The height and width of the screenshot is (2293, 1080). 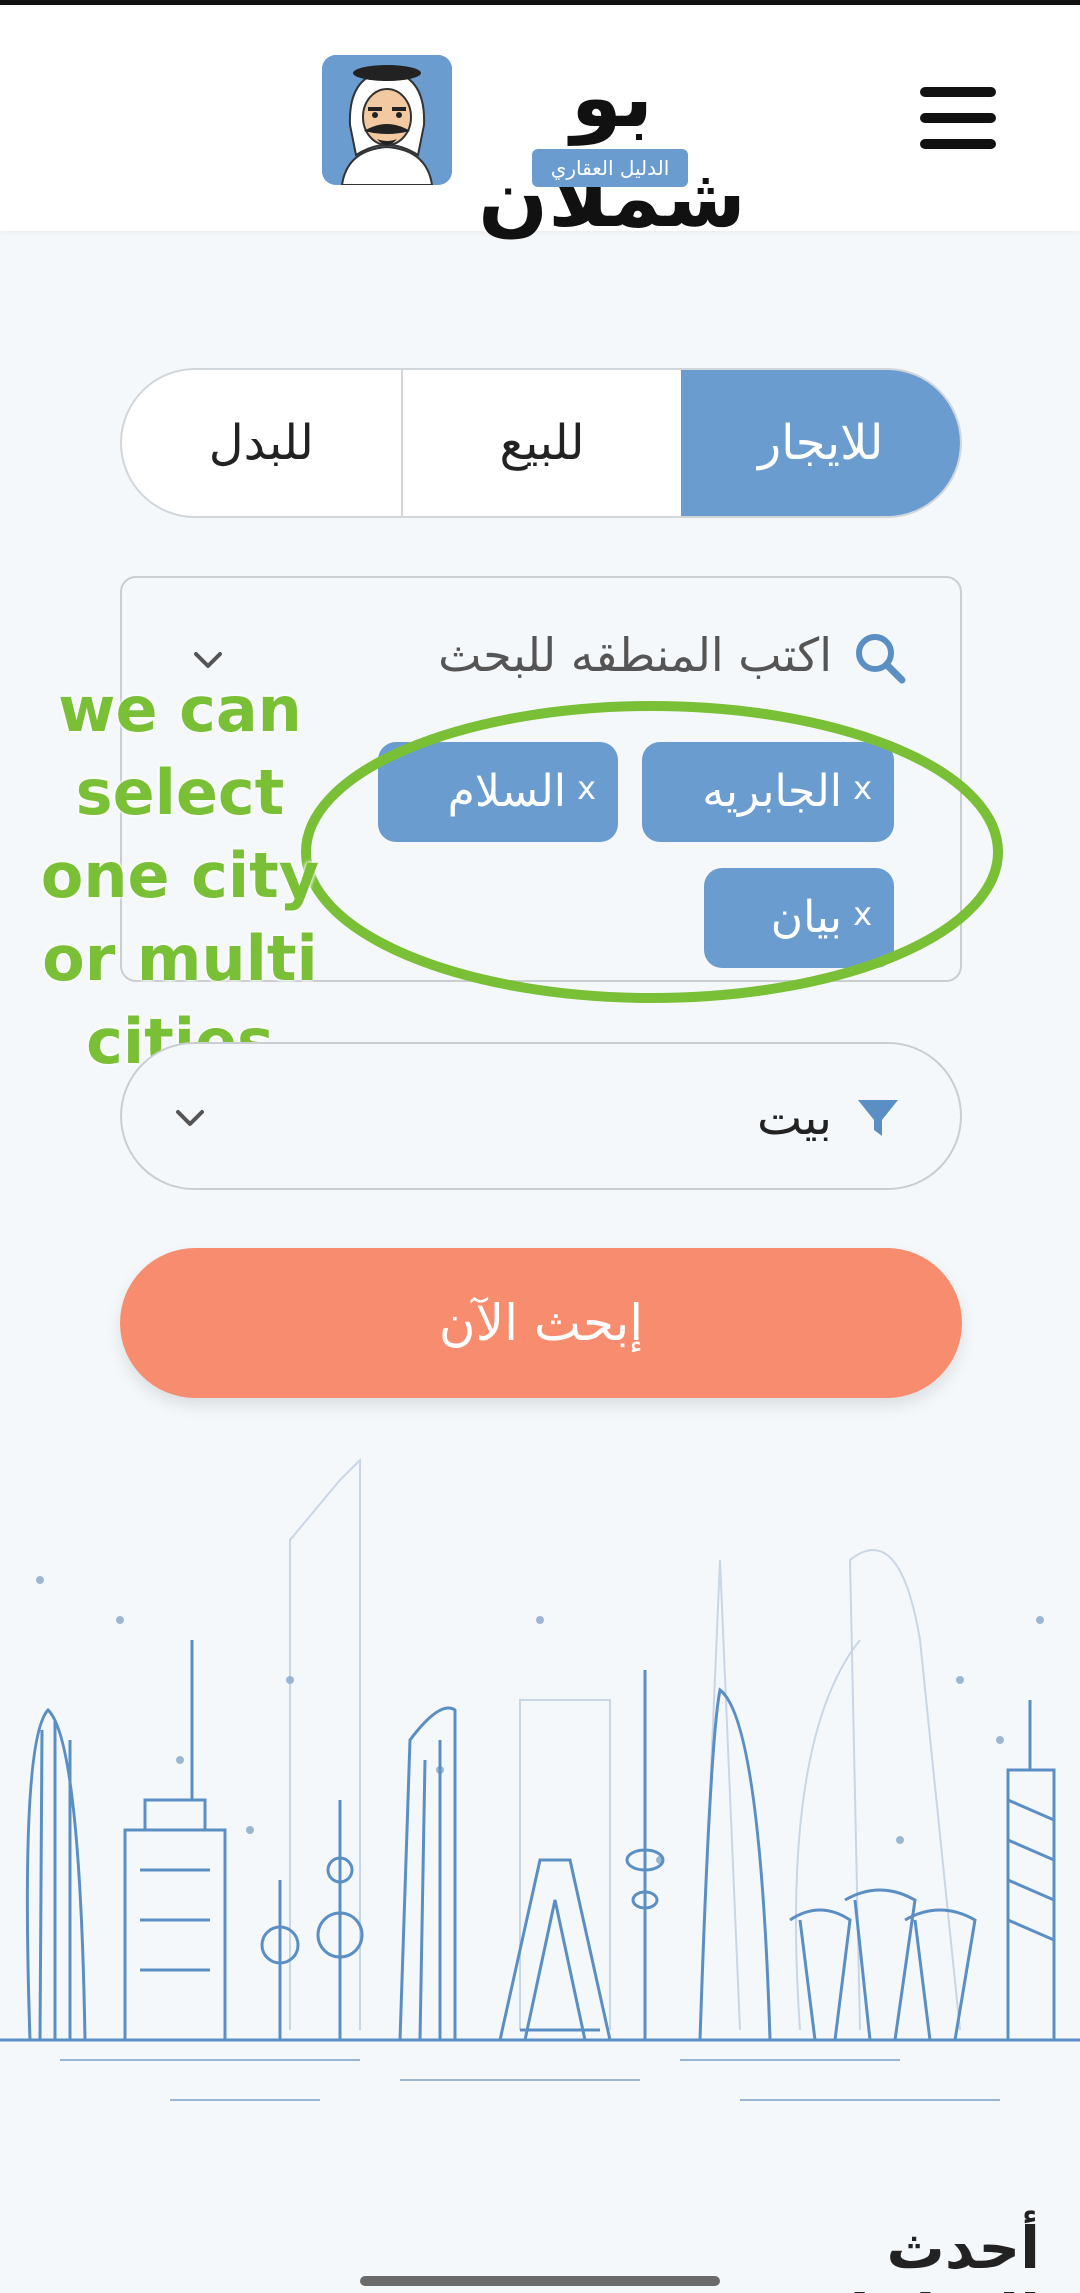 What do you see at coordinates (794, 1118) in the screenshot?
I see `property-type-value: بيت` at bounding box center [794, 1118].